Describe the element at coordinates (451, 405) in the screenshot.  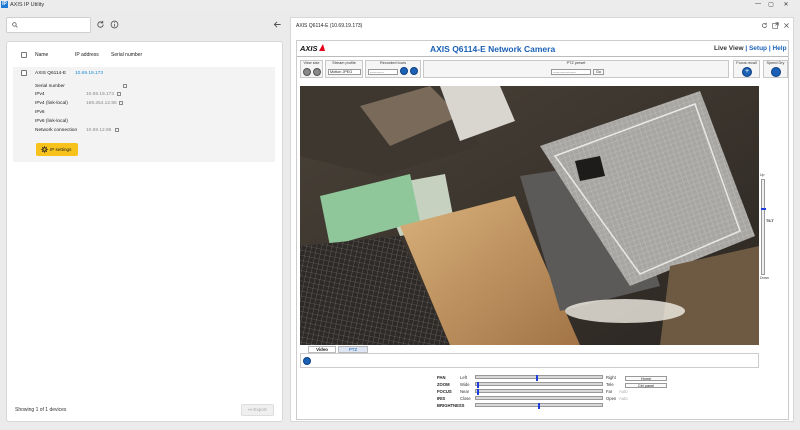
I see `brightness-label: BRIGHTNESS` at that location.